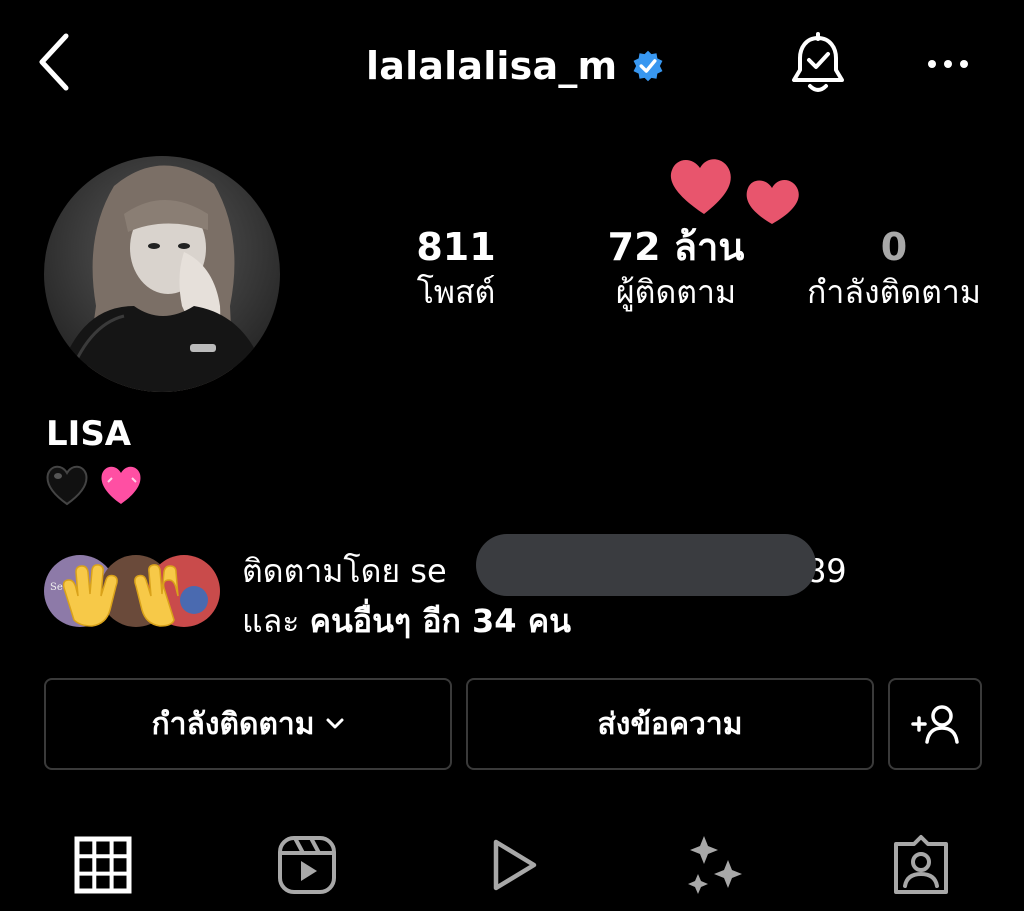  I want to click on tab-reels, so click(307, 865).